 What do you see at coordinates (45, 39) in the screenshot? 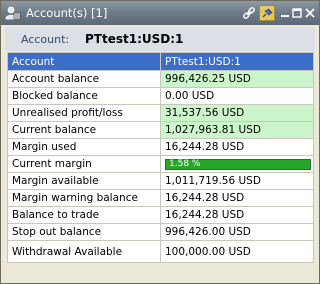
I see `account-label: Account:` at bounding box center [45, 39].